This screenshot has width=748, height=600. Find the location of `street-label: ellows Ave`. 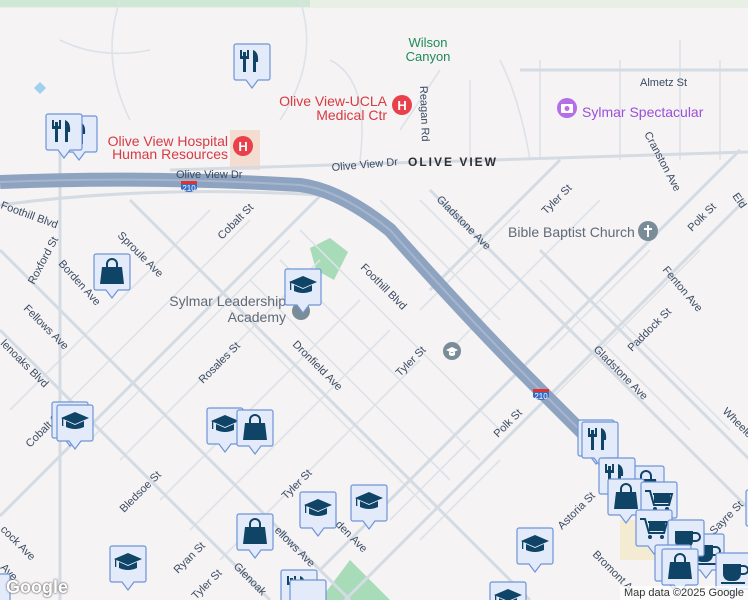

street-label: ellows Ave is located at coordinates (294, 547).